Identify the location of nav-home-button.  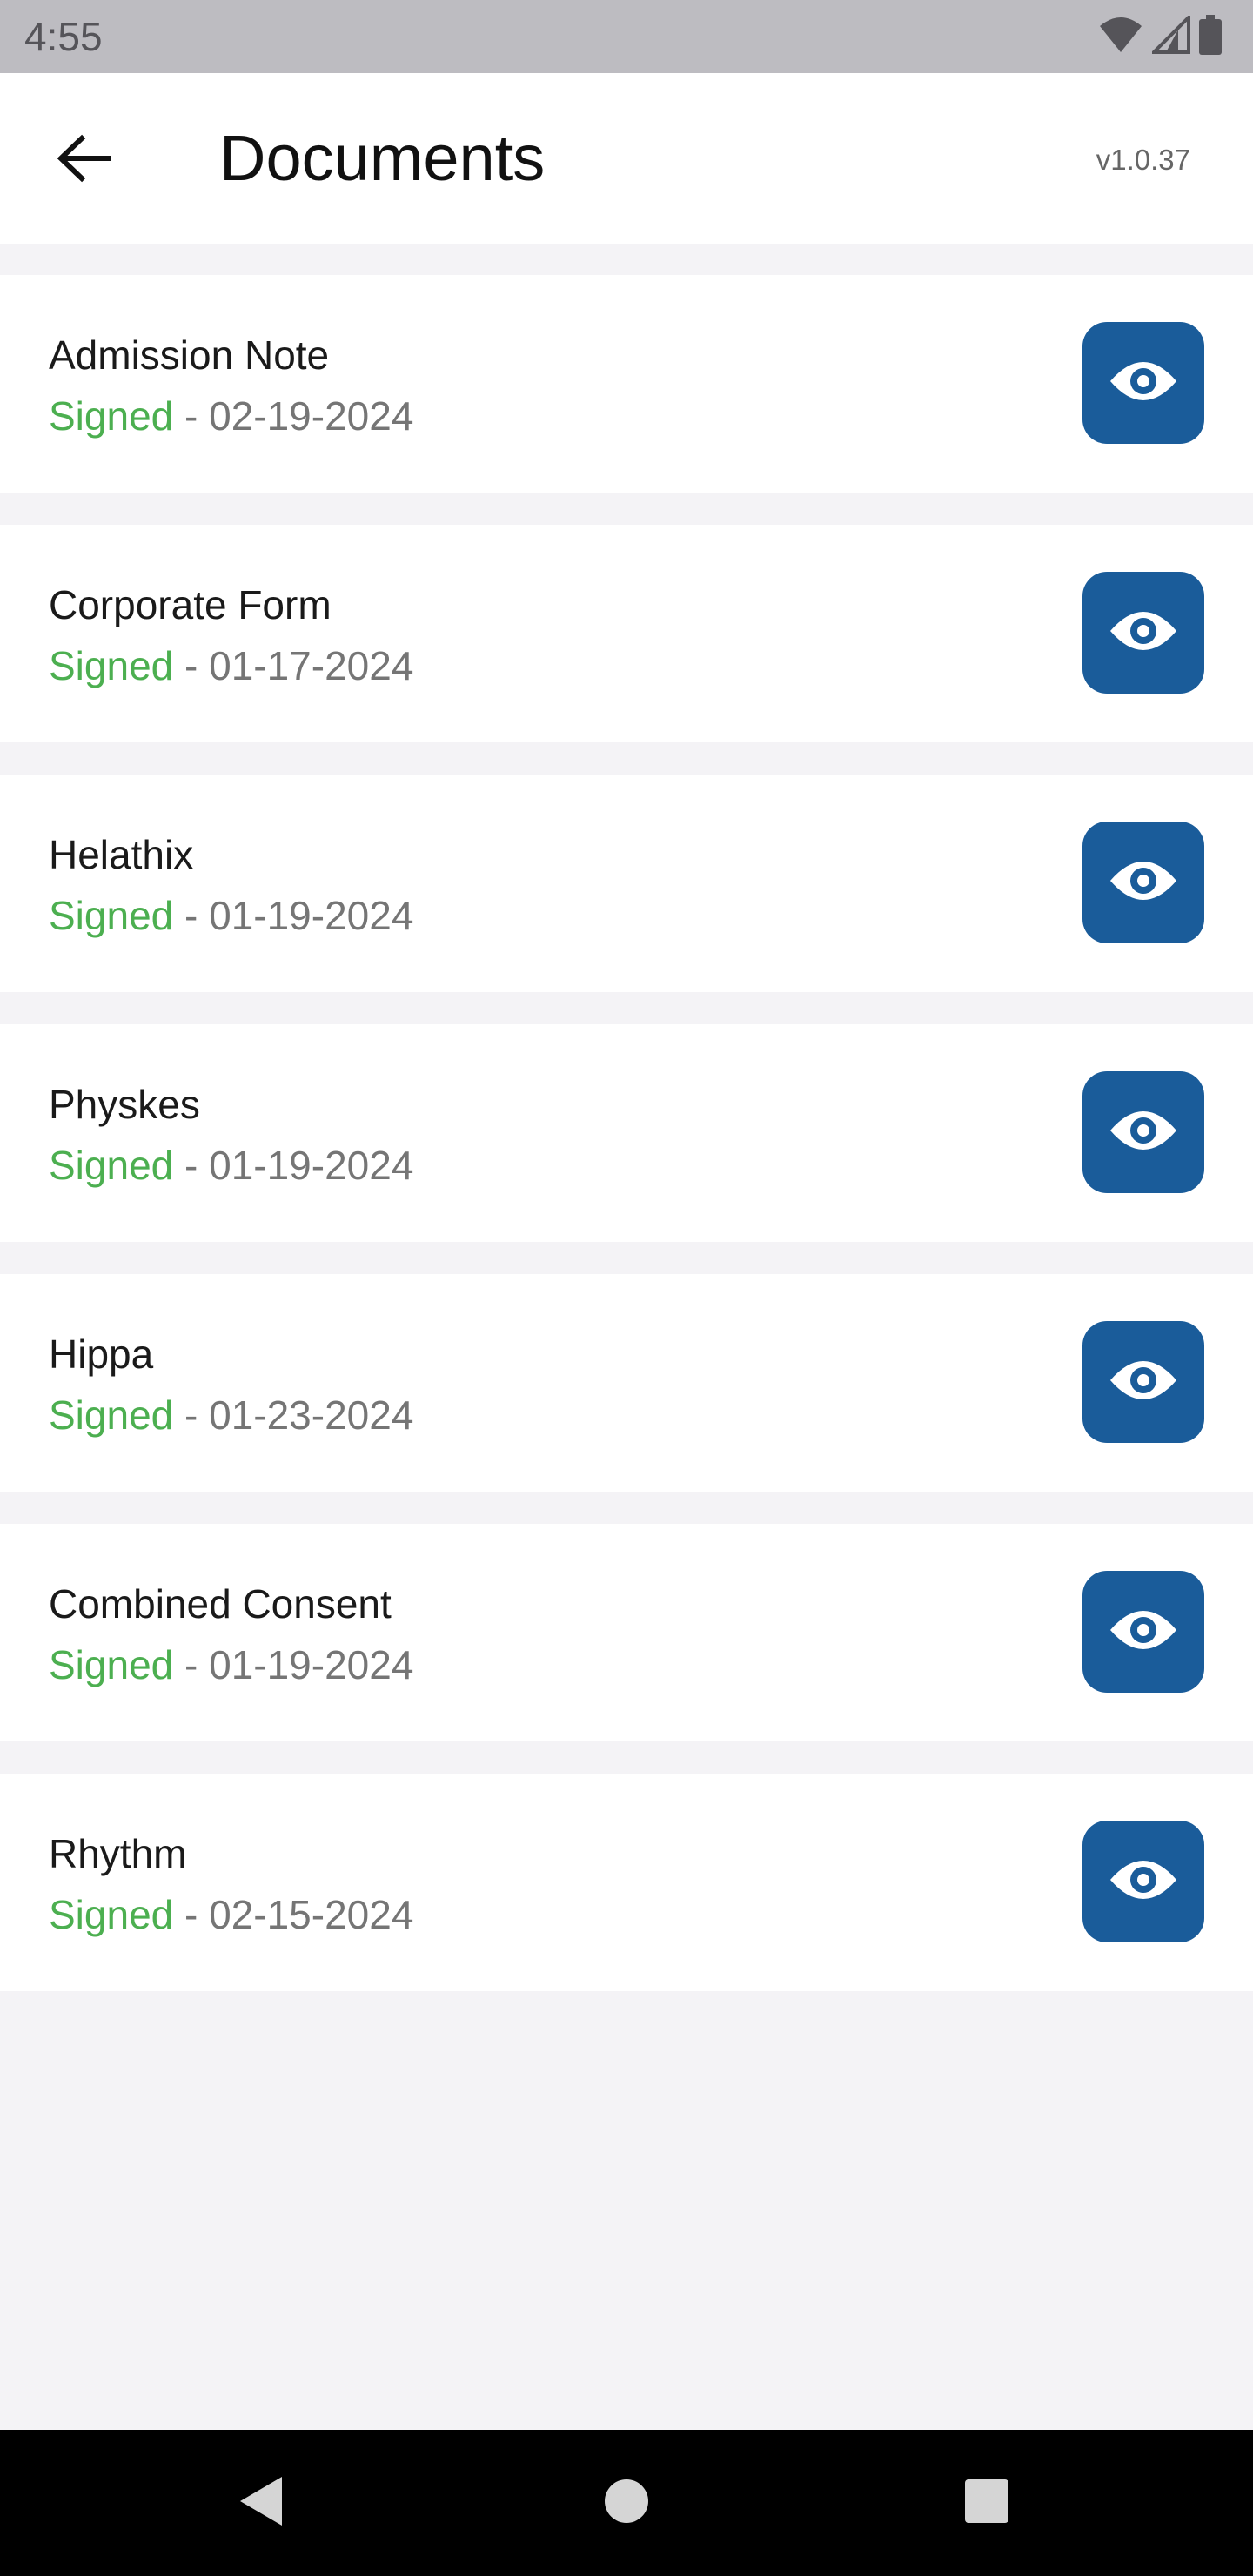
(626, 2502).